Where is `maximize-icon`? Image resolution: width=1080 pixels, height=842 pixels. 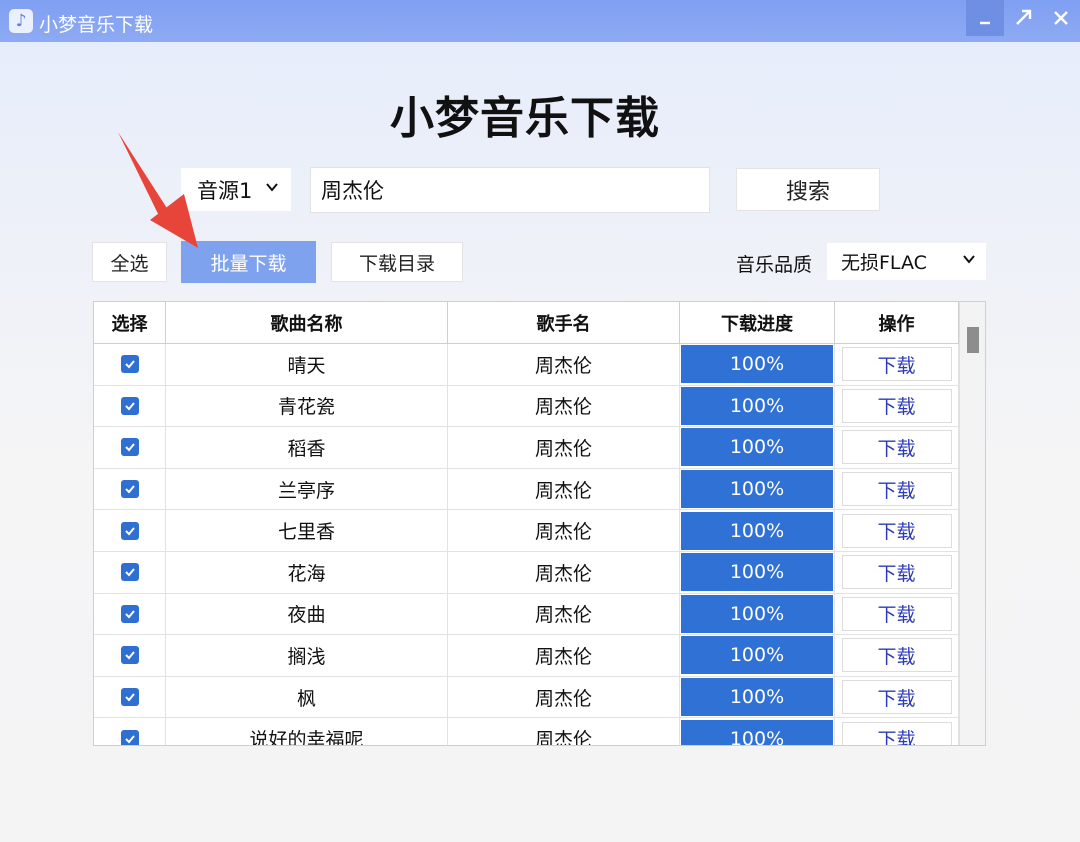 maximize-icon is located at coordinates (1023, 18).